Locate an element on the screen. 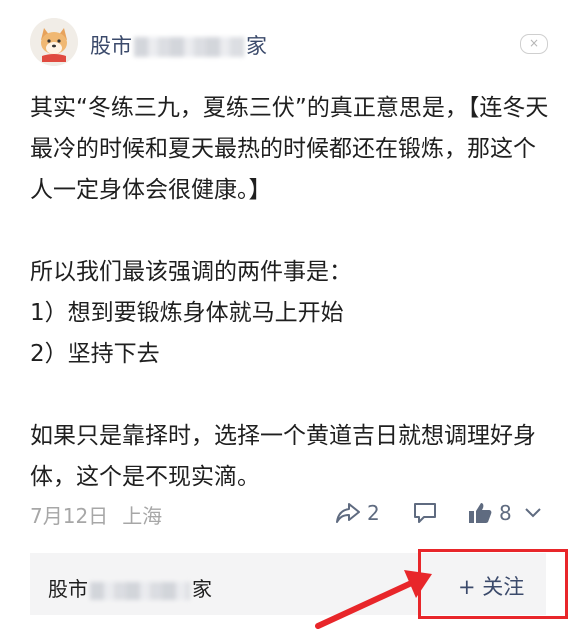 The height and width of the screenshot is (630, 580). footer-author-name: 股市 家 is located at coordinates (130, 587).